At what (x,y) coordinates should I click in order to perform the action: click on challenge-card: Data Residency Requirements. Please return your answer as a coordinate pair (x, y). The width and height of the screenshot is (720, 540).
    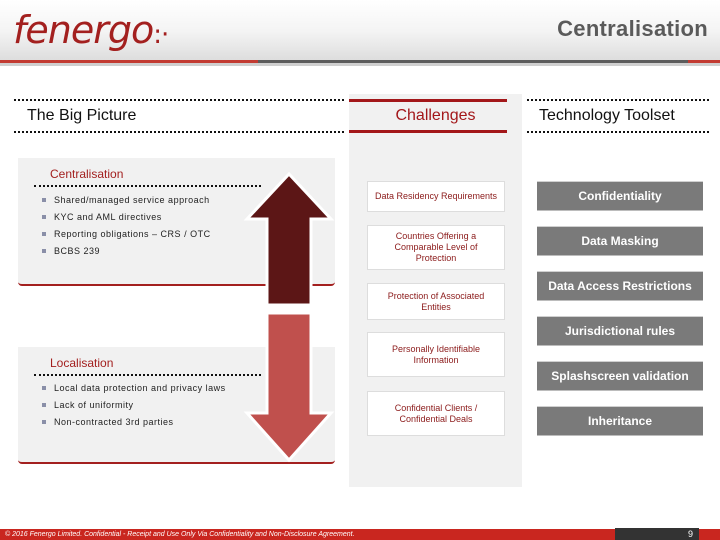
    Looking at the image, I should click on (436, 196).